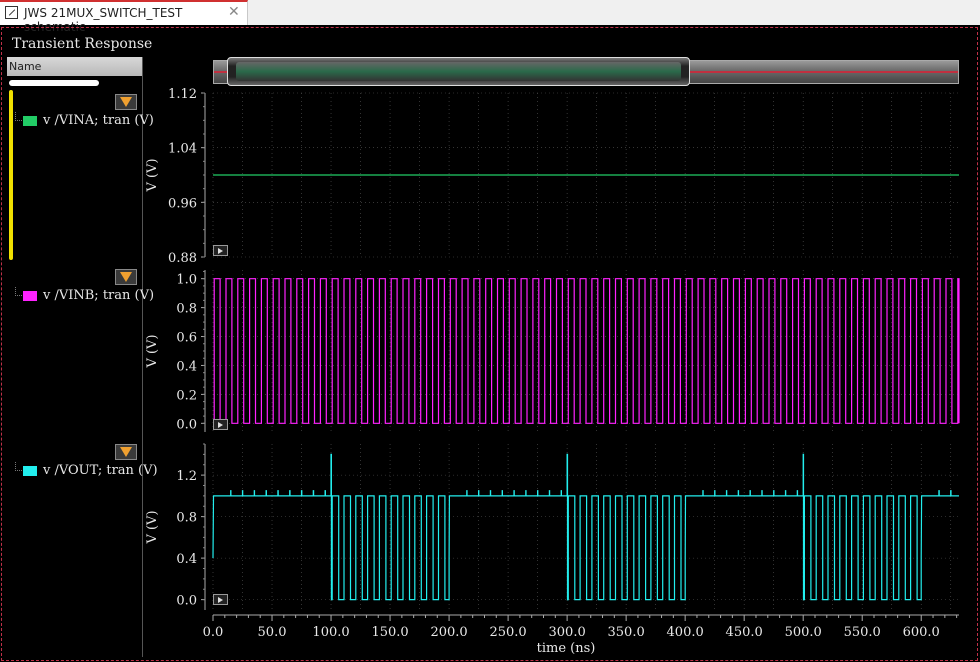  What do you see at coordinates (448, 632) in the screenshot?
I see `x-tick-label: 200.0` at bounding box center [448, 632].